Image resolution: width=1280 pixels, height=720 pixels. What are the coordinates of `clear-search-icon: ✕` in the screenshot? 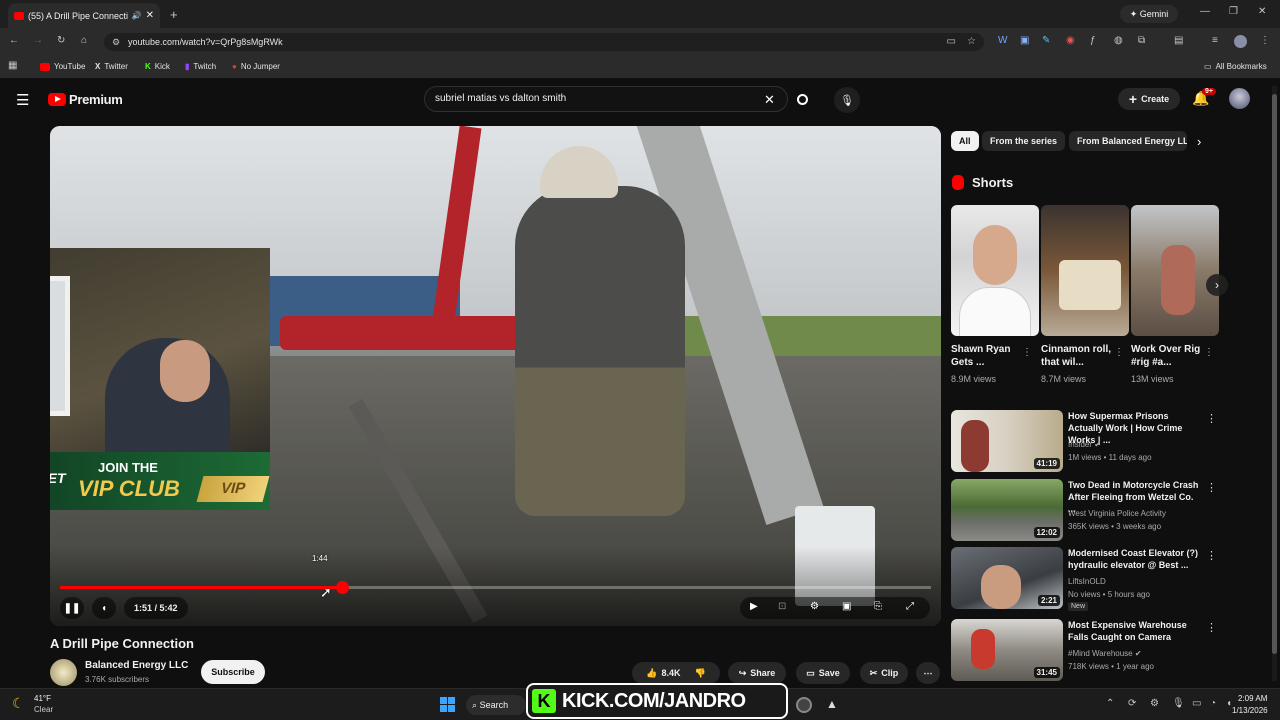 It's located at (769, 100).